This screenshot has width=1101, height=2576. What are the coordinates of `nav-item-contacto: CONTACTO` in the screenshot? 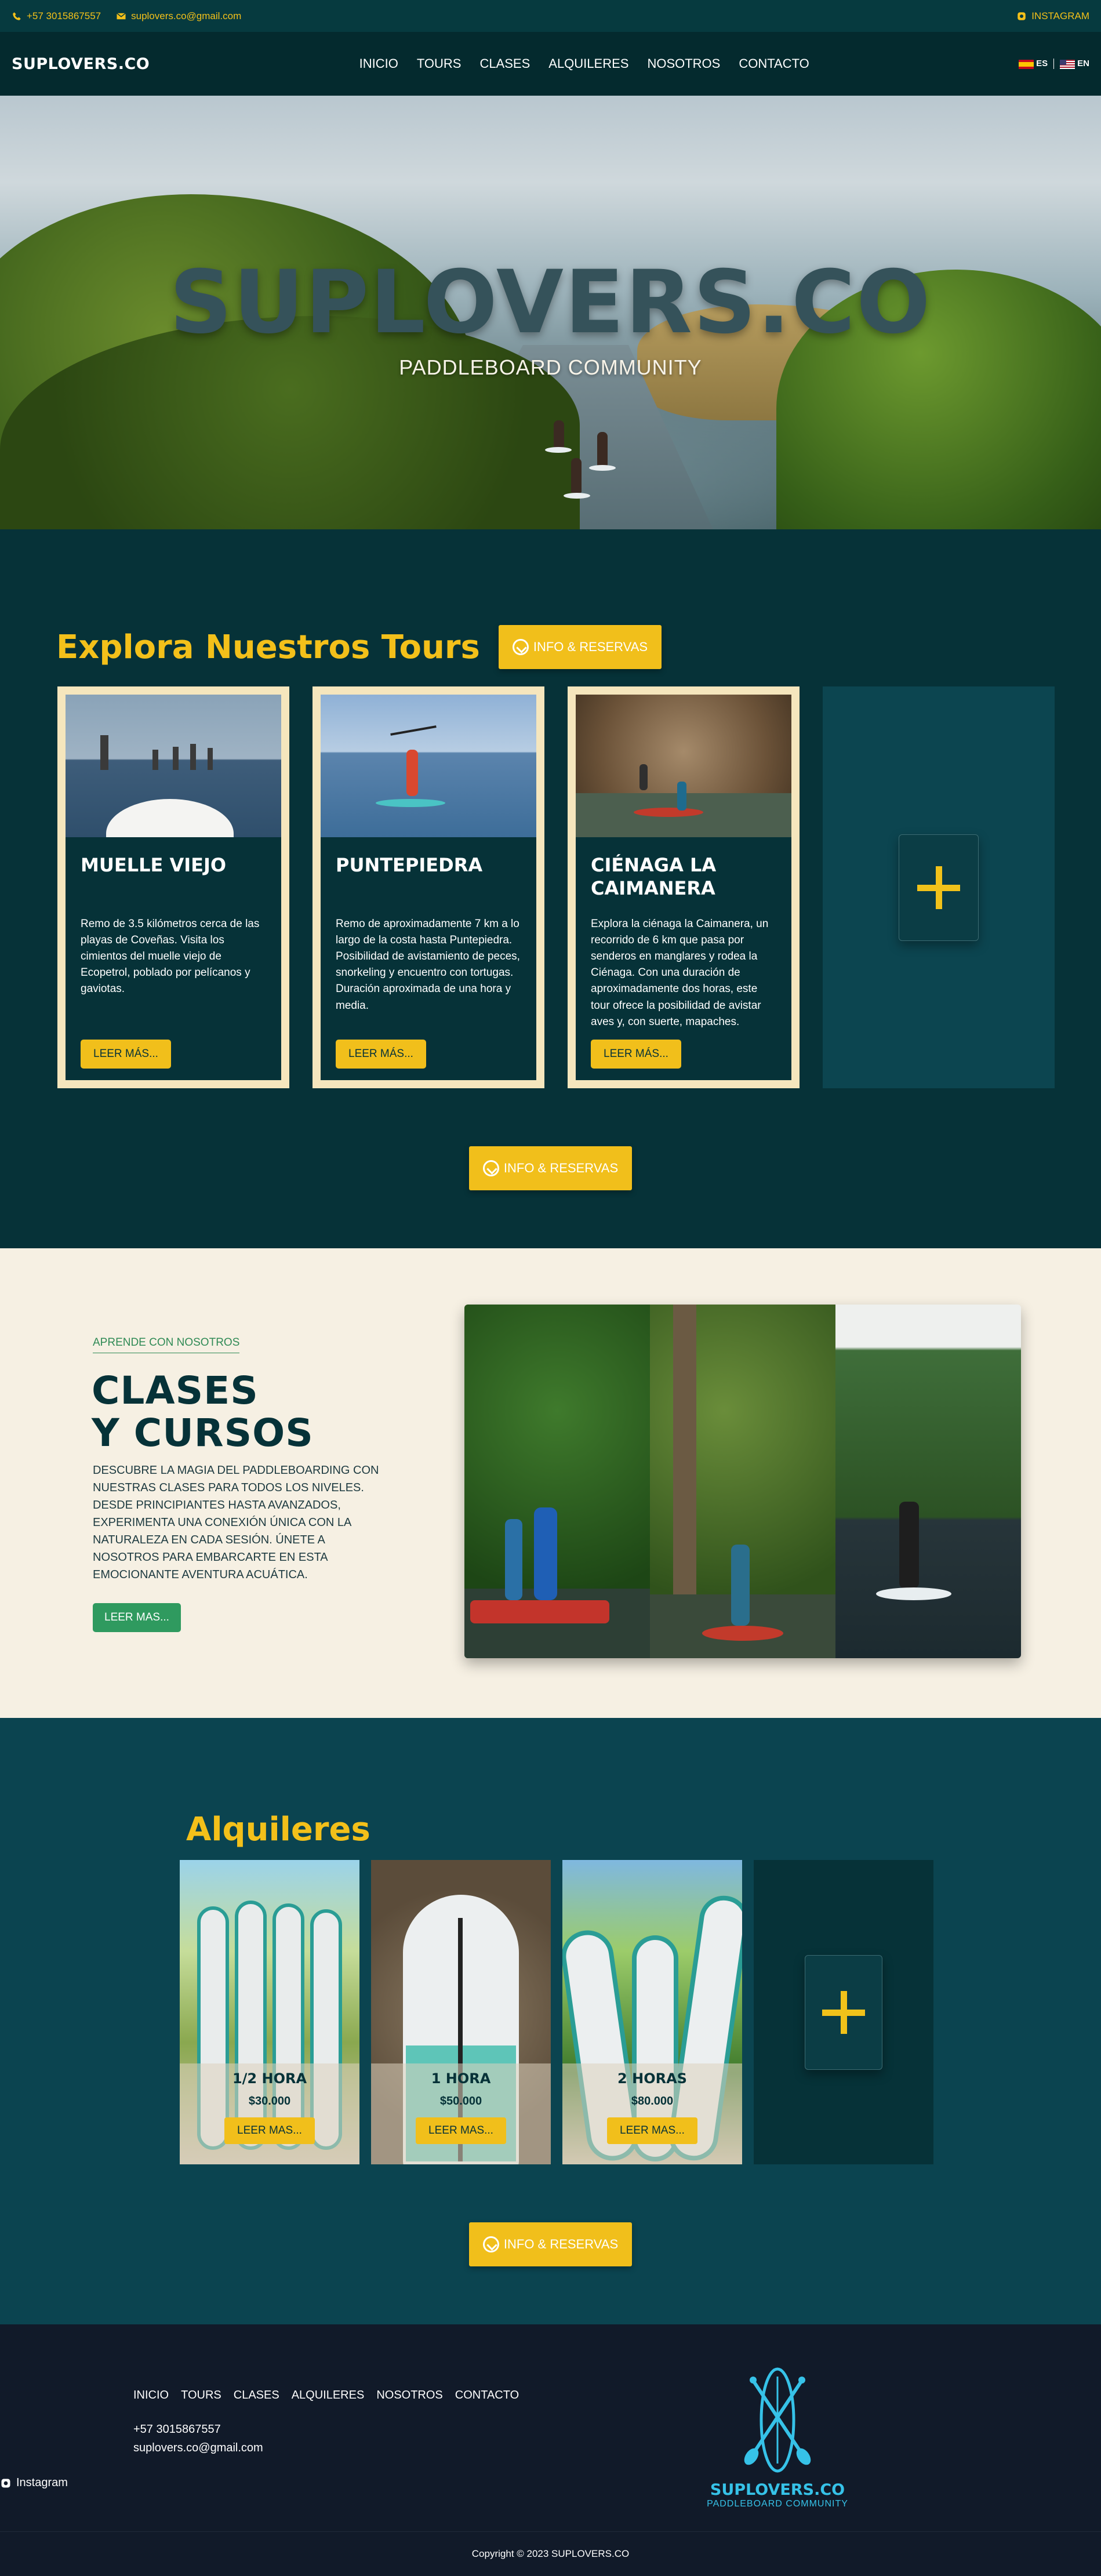 It's located at (774, 63).